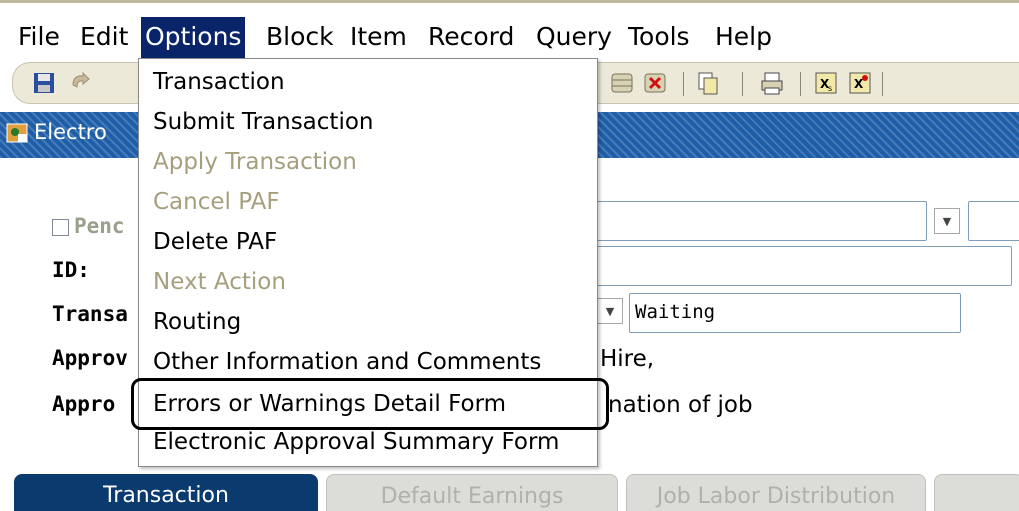  What do you see at coordinates (795, 313) in the screenshot?
I see `status-field: Waiting` at bounding box center [795, 313].